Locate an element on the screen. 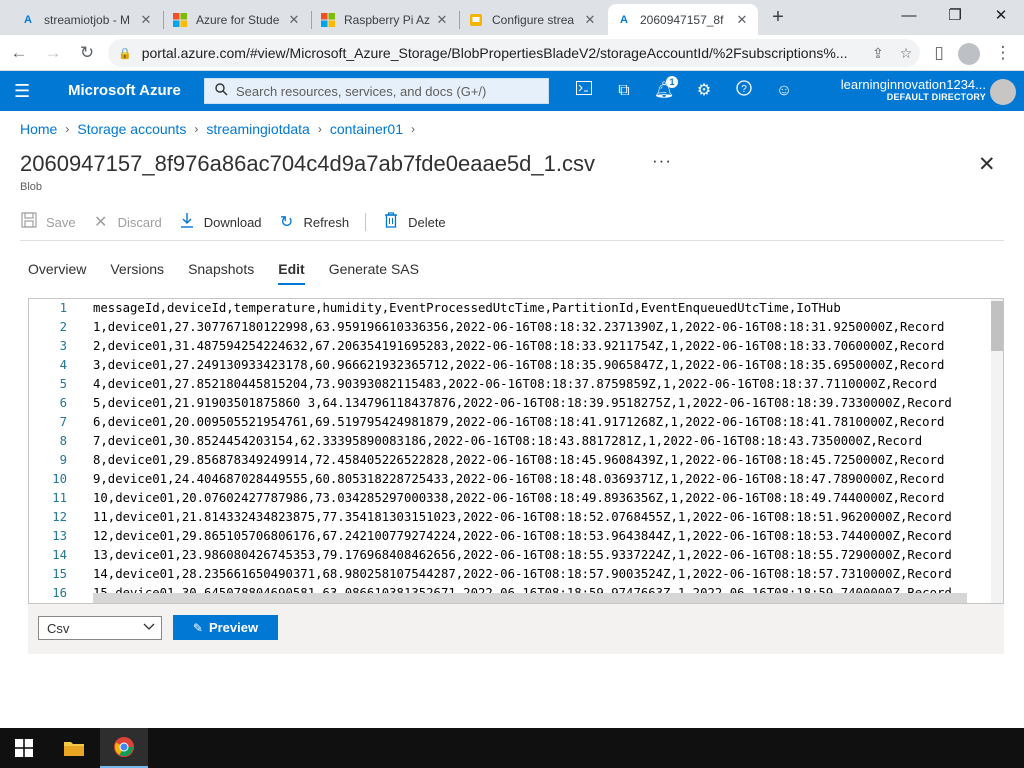 This screenshot has height=768, width=1024. share-icon: ⇪ is located at coordinates (878, 53).